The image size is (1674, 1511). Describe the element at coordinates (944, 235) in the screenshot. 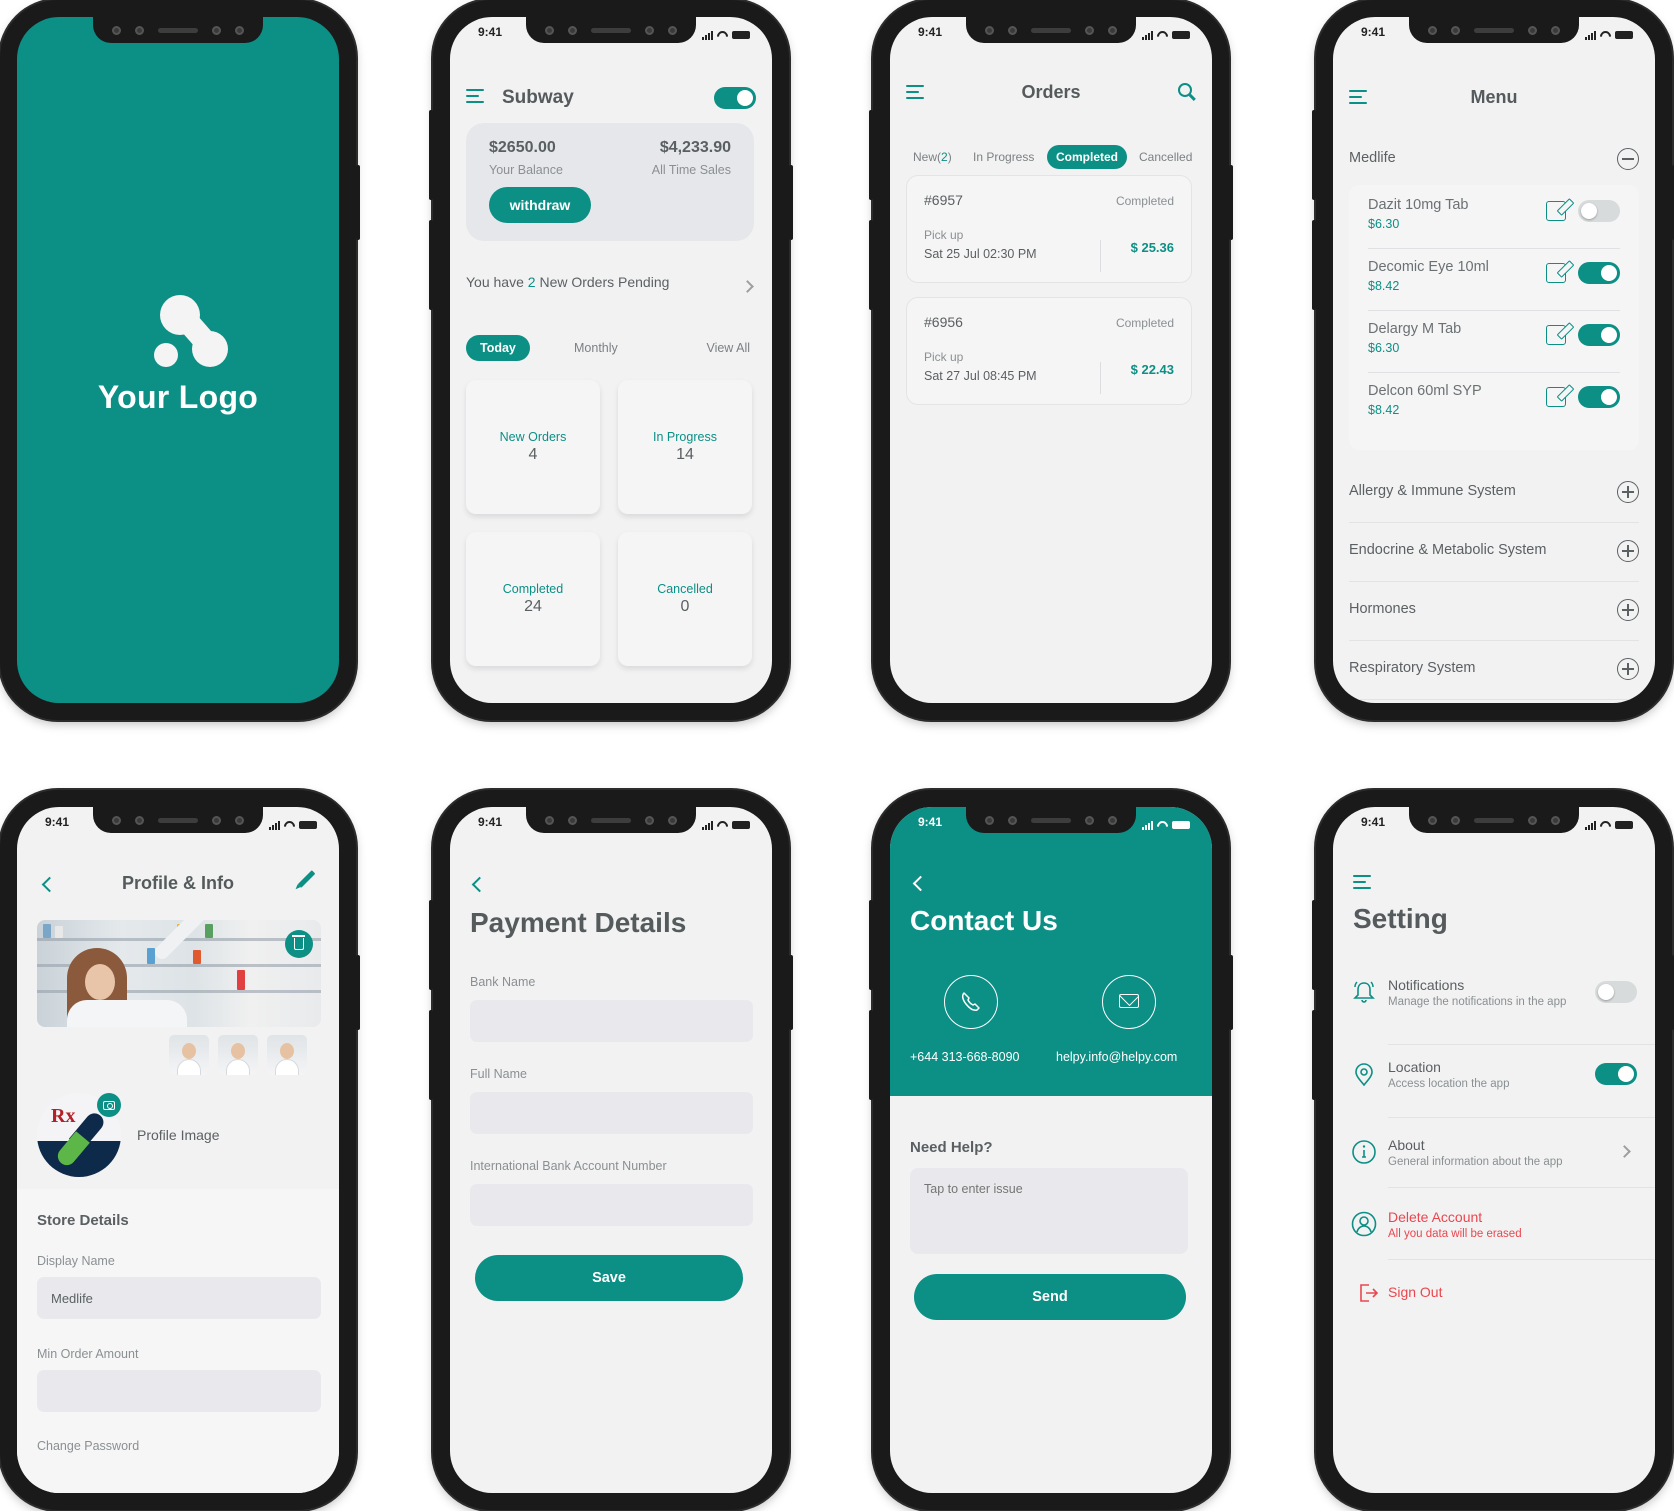

I see `pickup-label: Pick up` at that location.